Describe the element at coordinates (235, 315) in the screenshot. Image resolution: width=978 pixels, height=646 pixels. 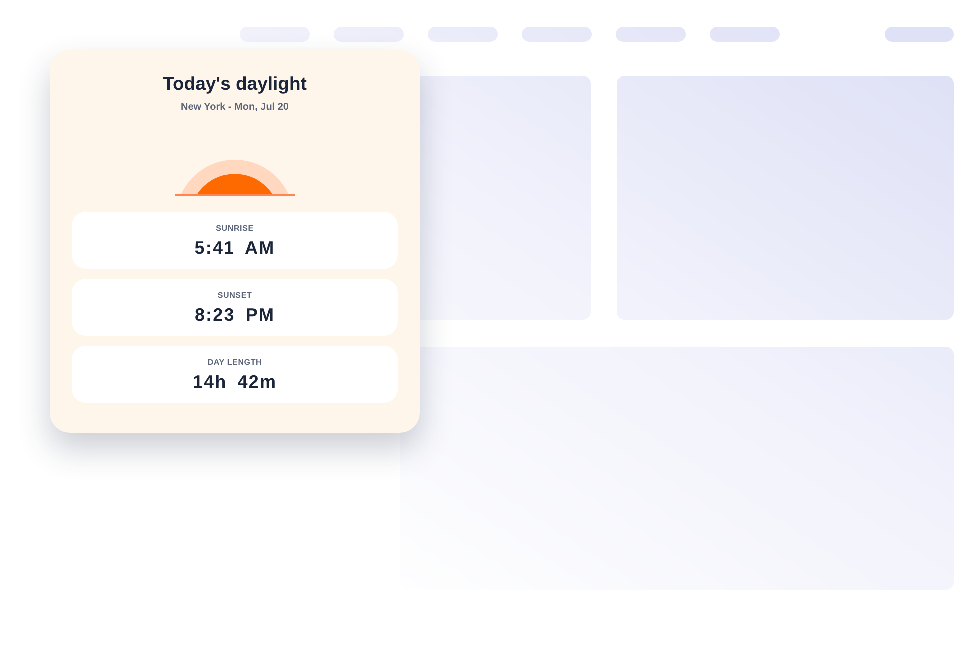
I see `stat-value: 8:23 PM` at that location.